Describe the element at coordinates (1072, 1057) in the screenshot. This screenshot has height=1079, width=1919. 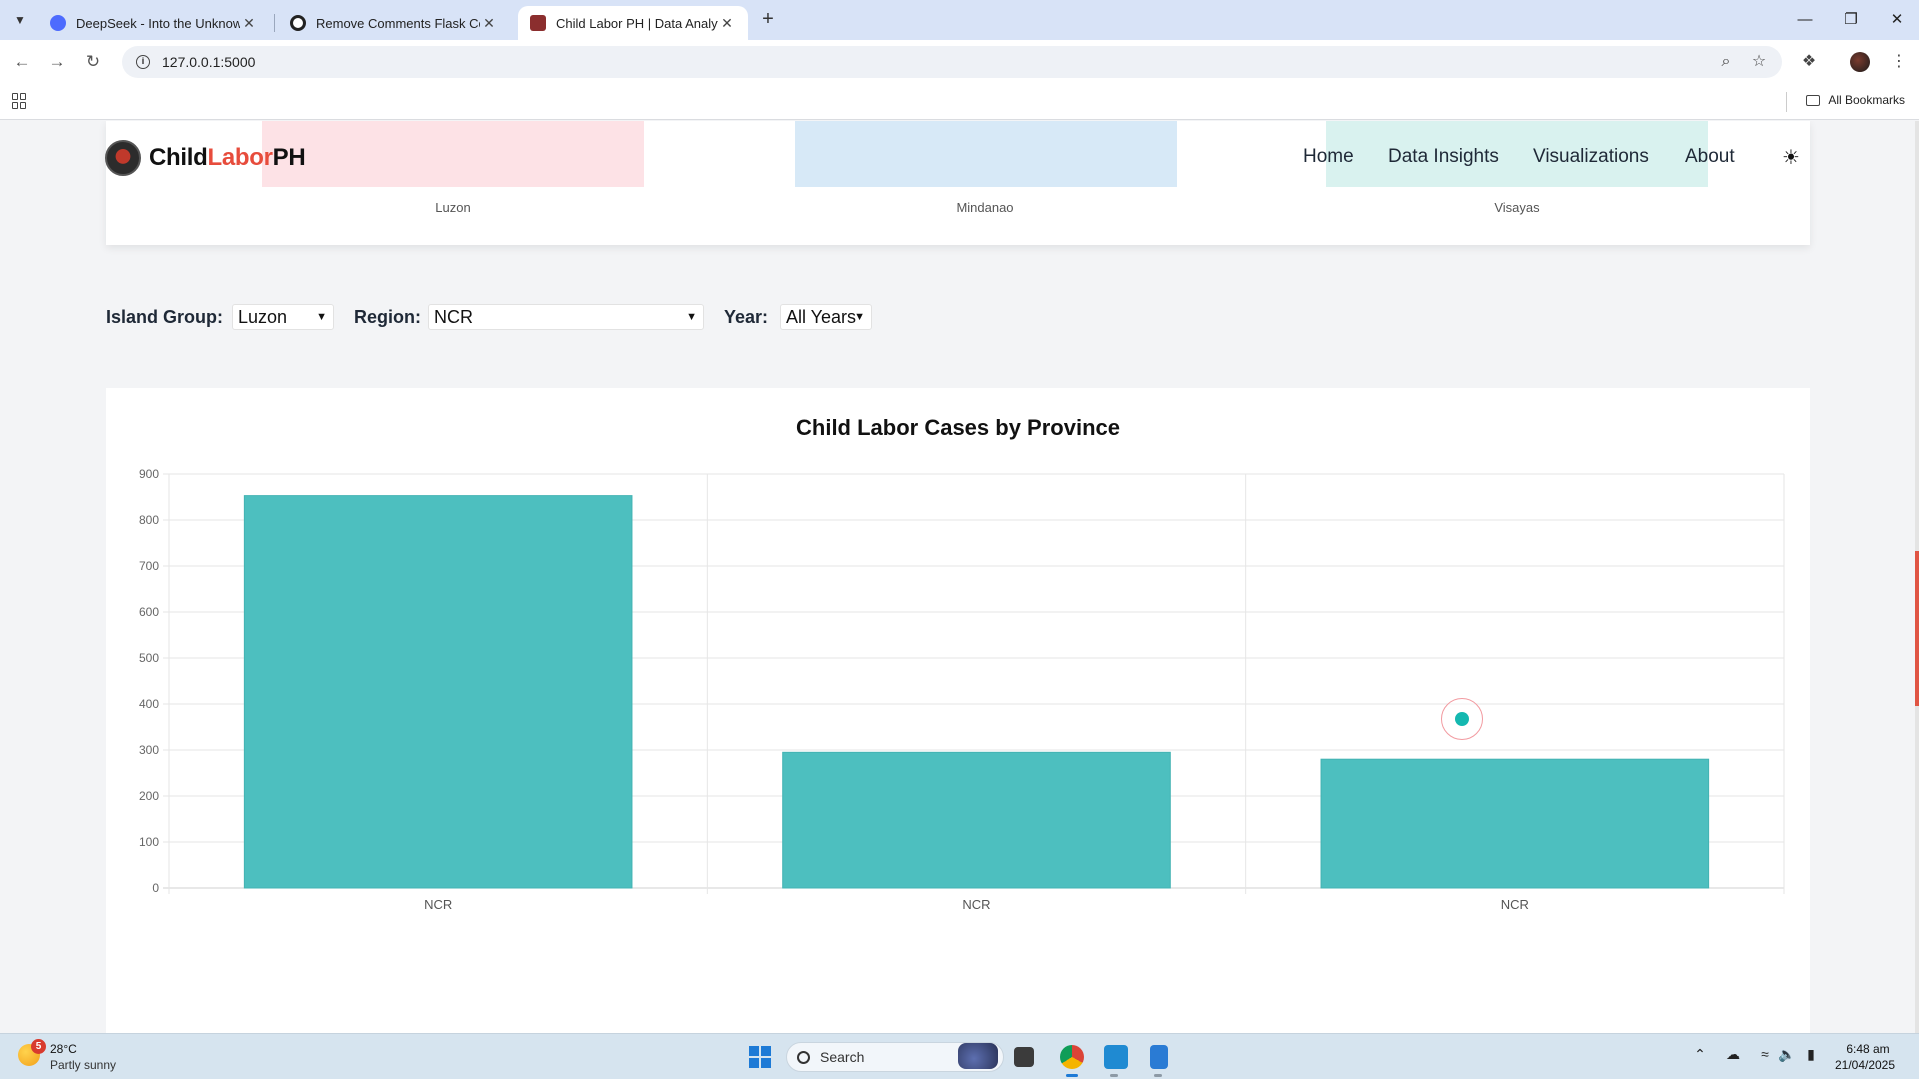
I see `chrome-taskbar-icon` at that location.